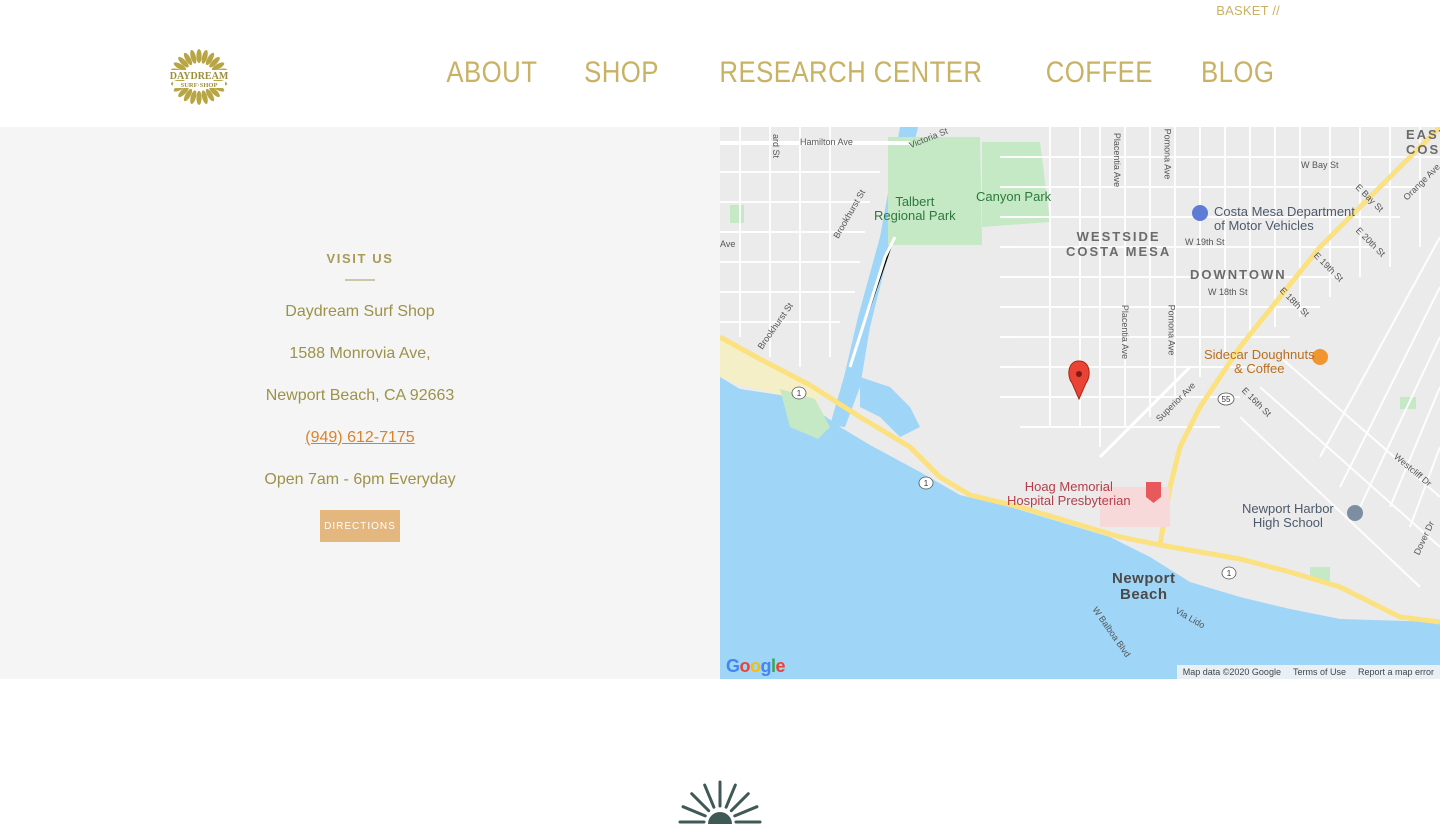 The width and height of the screenshot is (1440, 832). I want to click on map-label-placentia-top: Placentia Ave, so click(1117, 160).